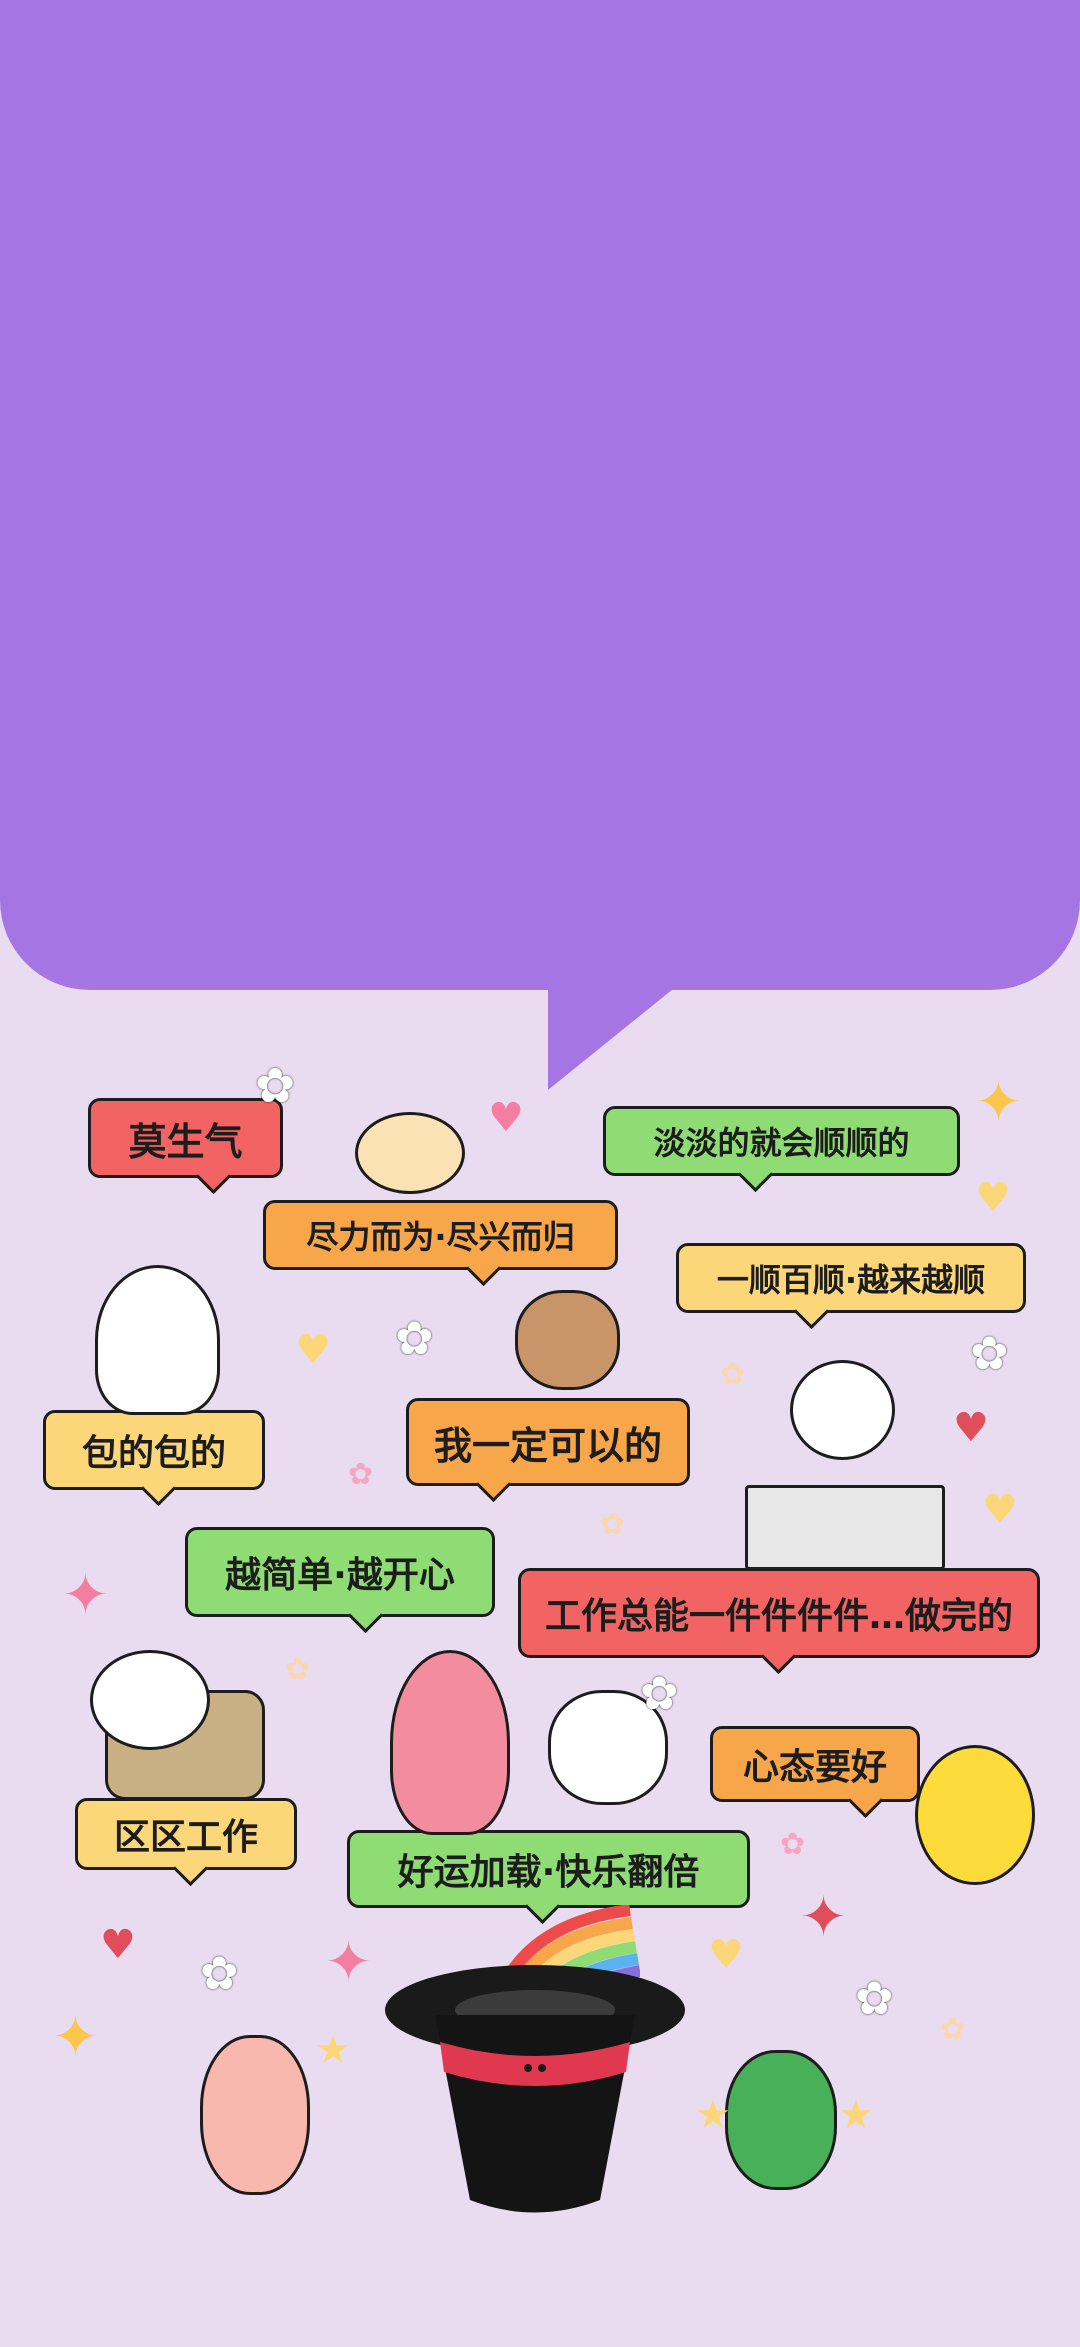 The width and height of the screenshot is (1080, 2347). I want to click on frog-character, so click(781, 2120).